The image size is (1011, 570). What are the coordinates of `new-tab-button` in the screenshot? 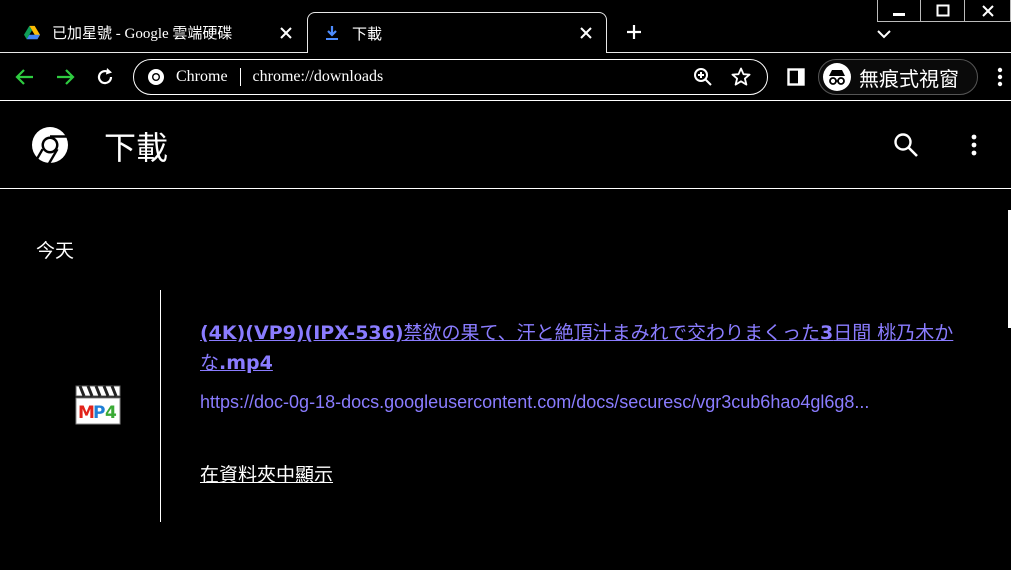 It's located at (634, 32).